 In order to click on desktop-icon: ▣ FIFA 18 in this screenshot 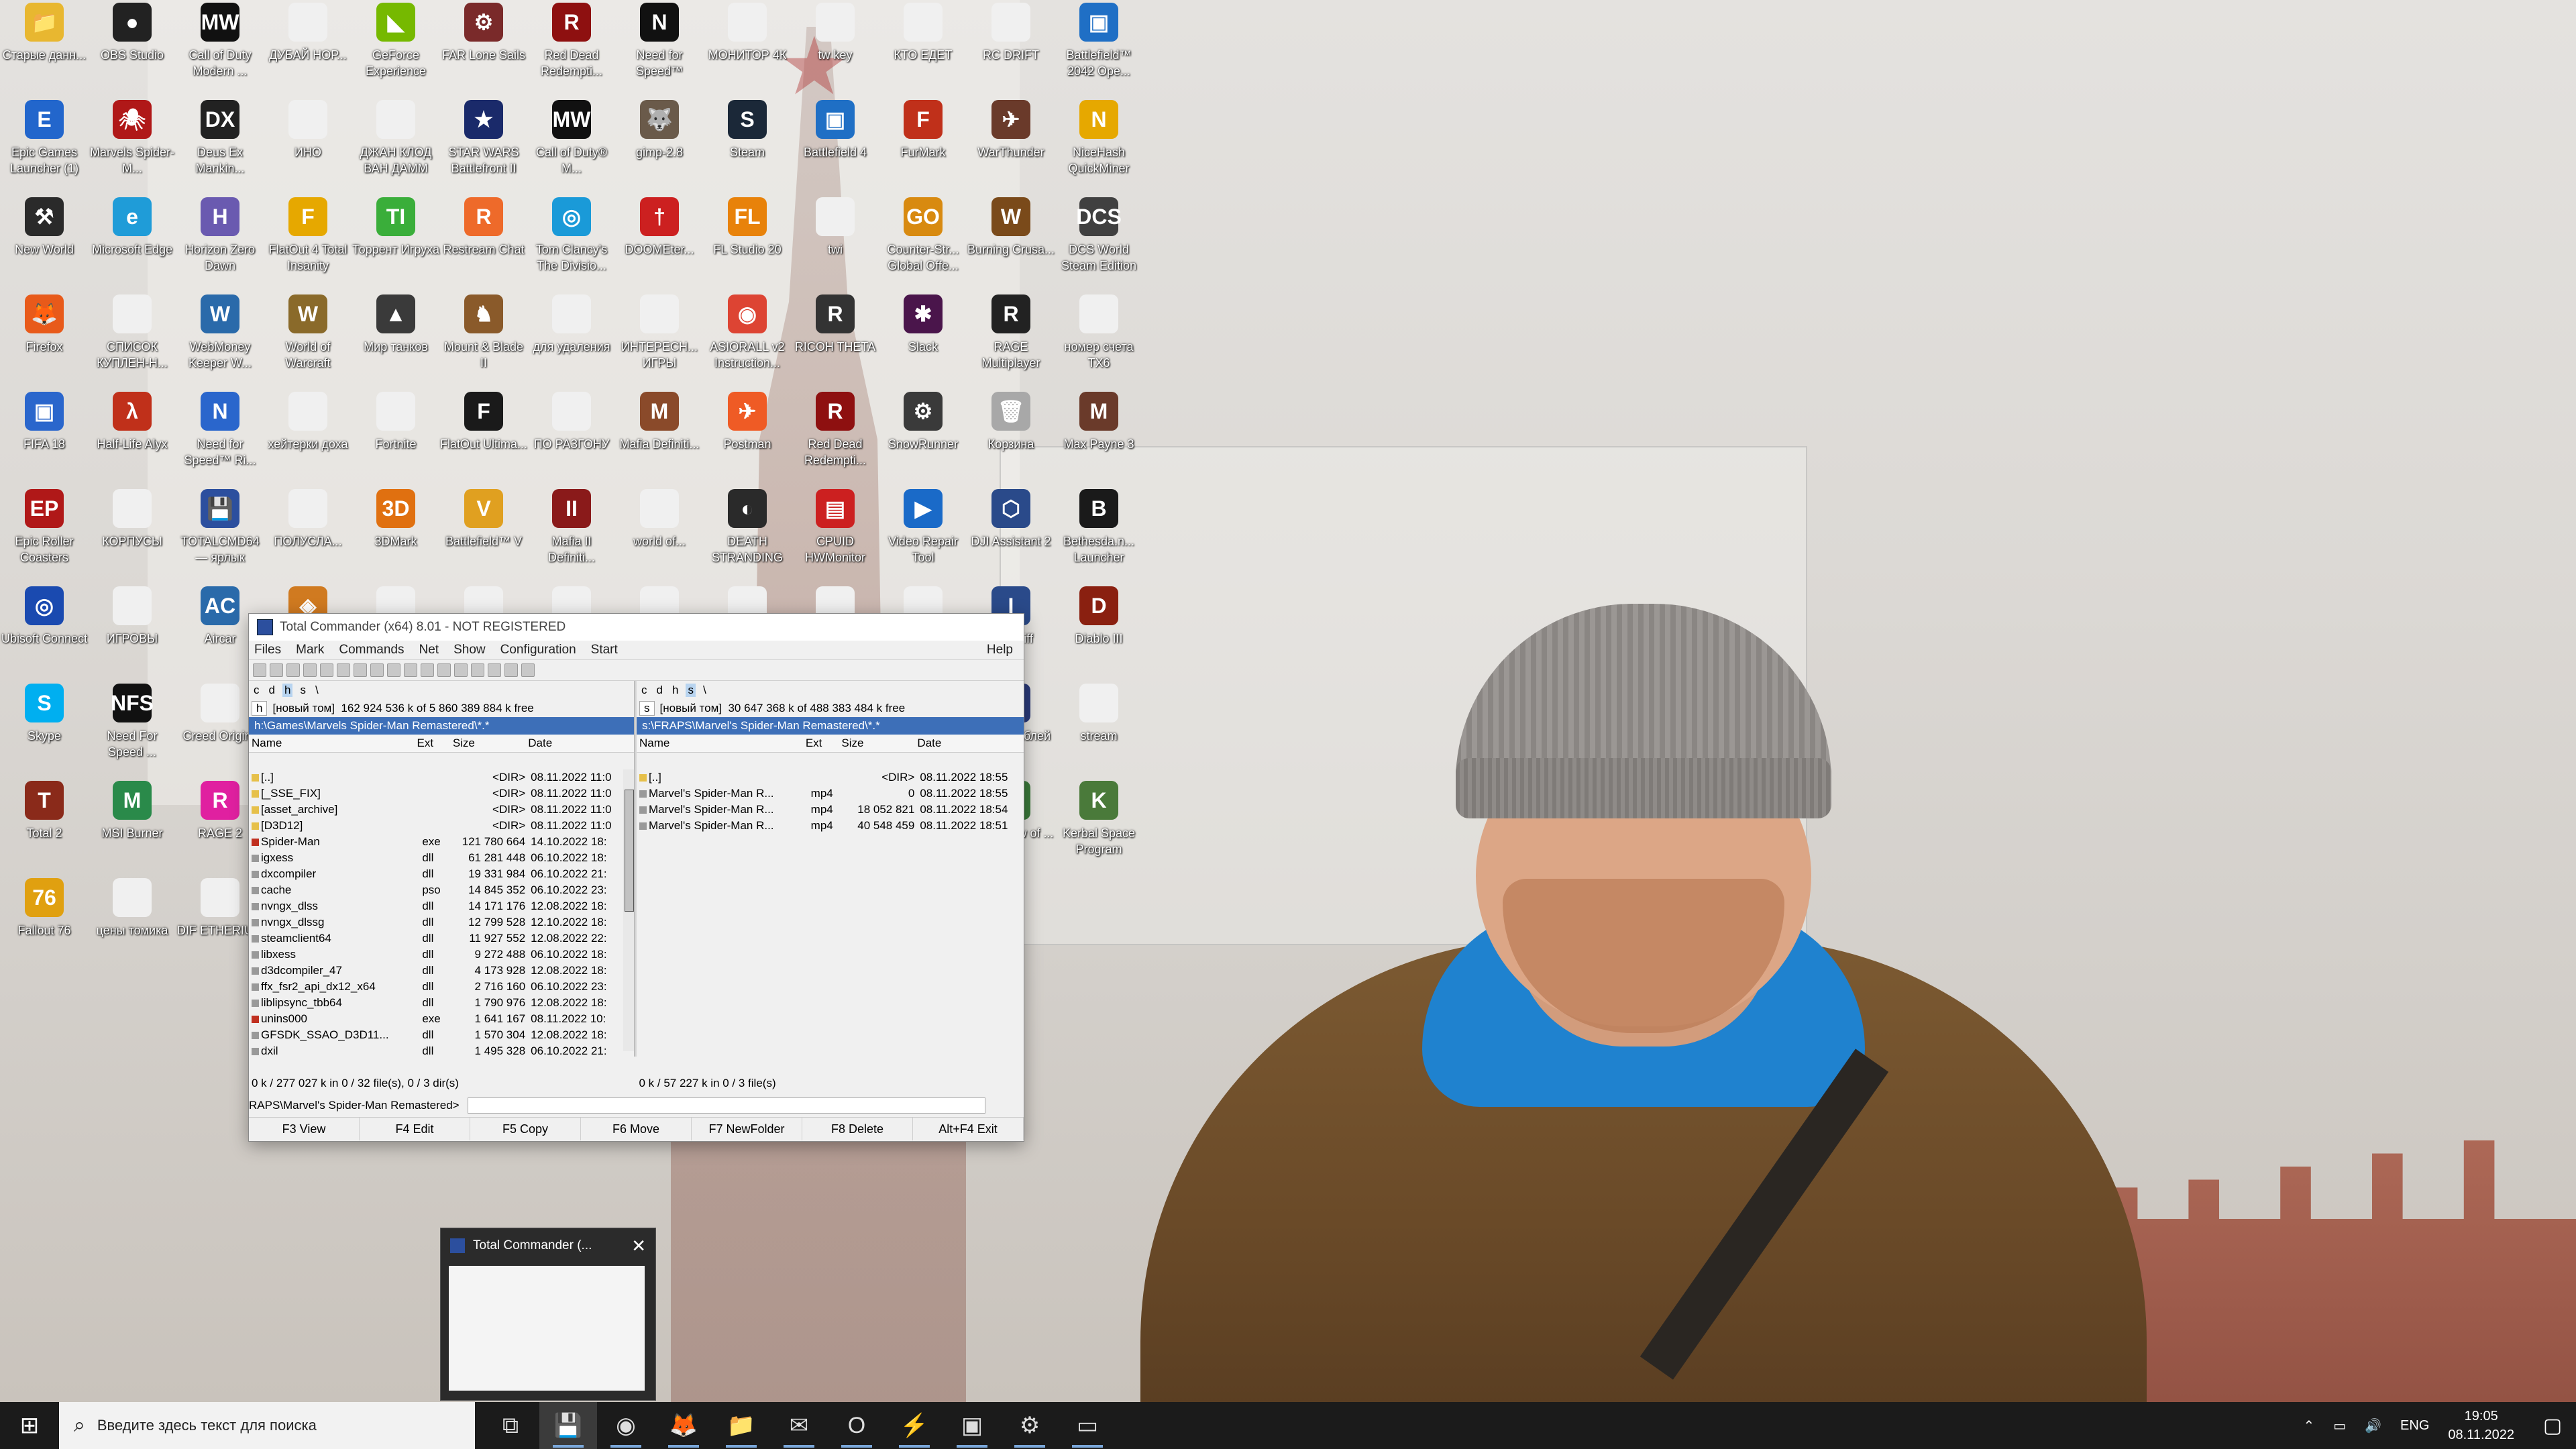, I will do `click(44, 436)`.